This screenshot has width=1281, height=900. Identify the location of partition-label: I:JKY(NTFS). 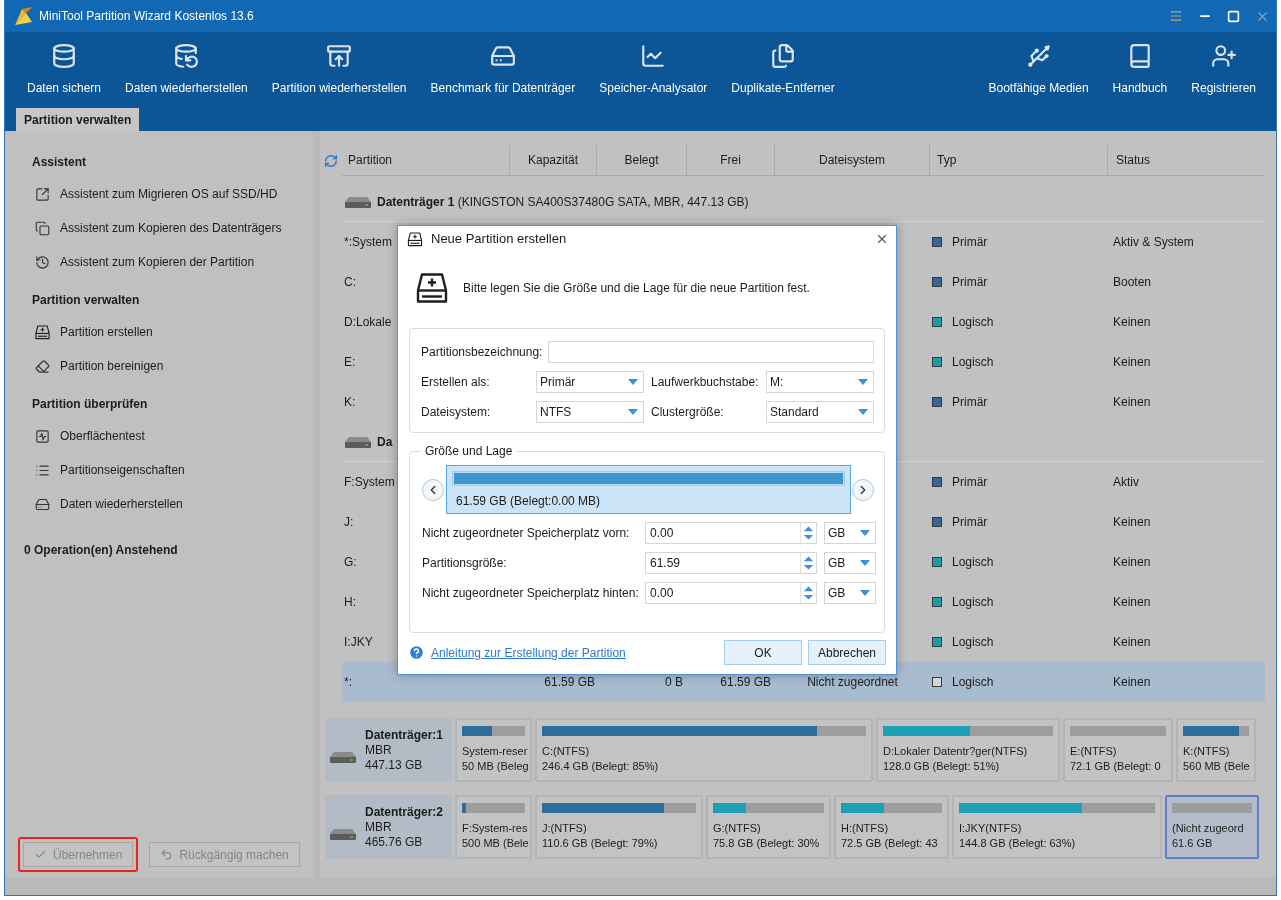
(991, 828).